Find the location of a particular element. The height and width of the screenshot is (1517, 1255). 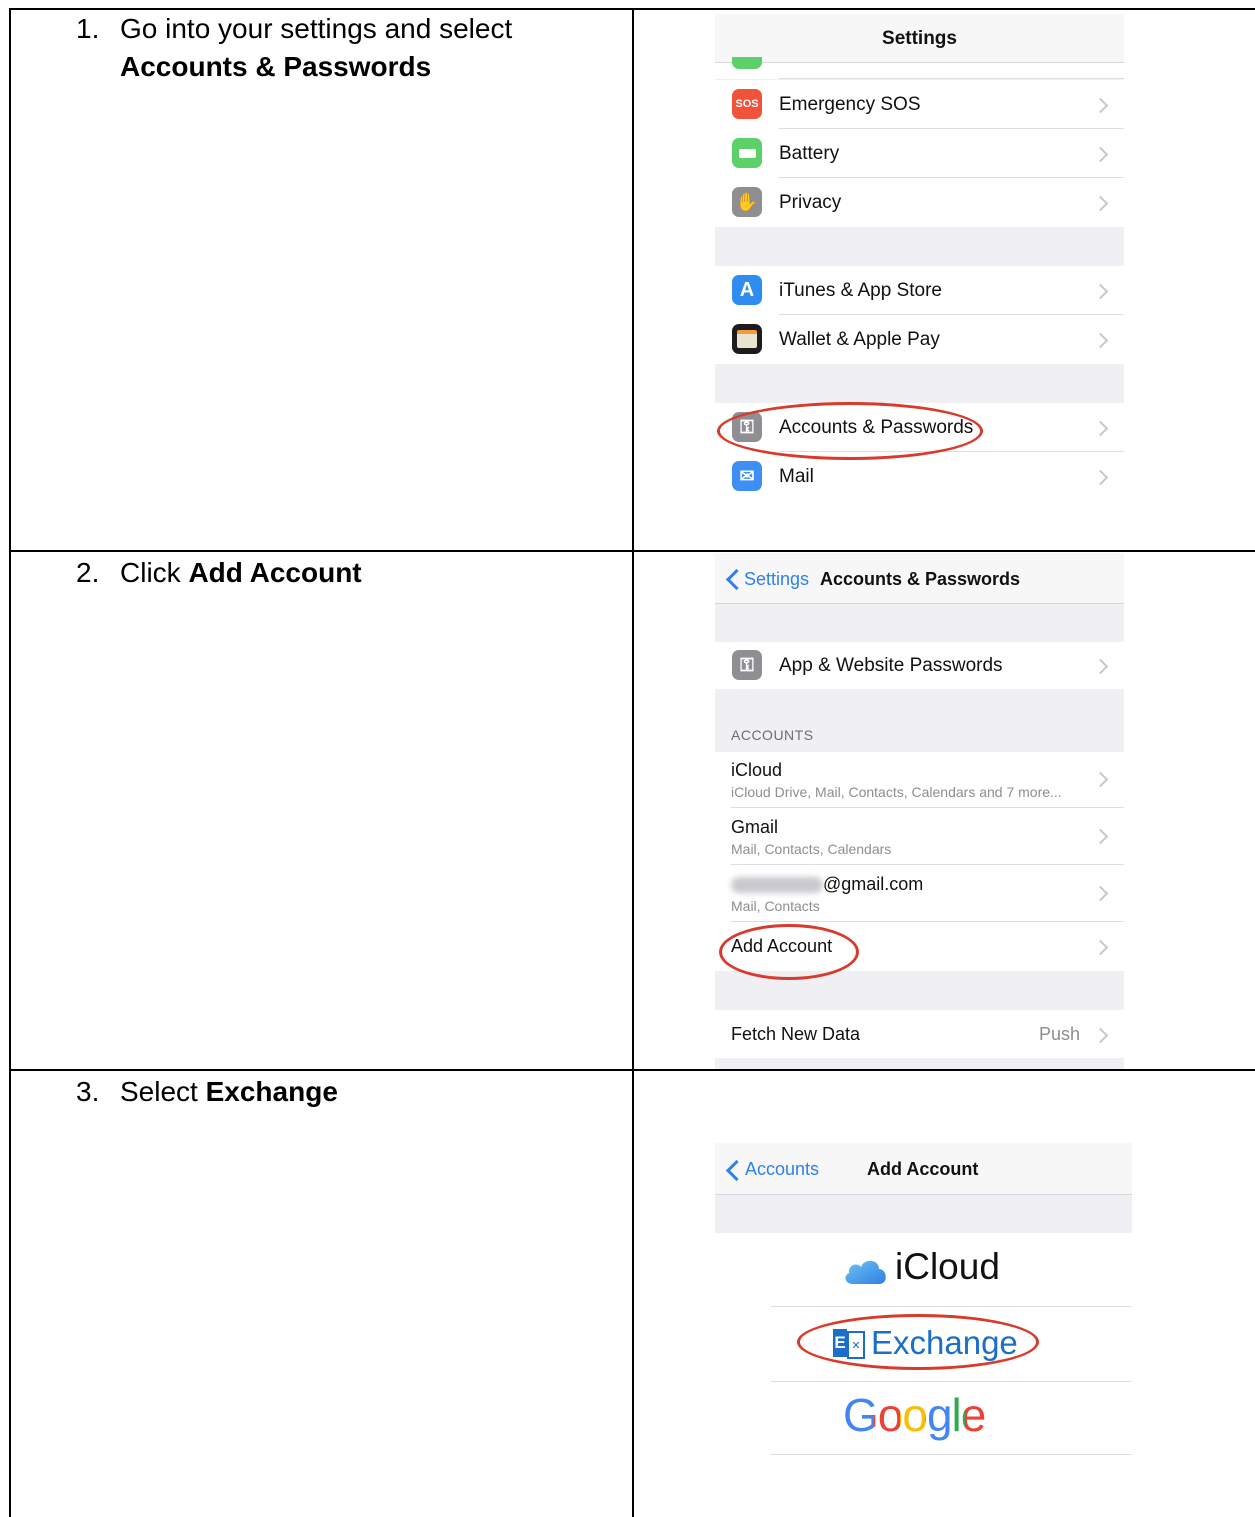

settings-row-wallet: Wallet & Apple Pay is located at coordinates (919, 339).